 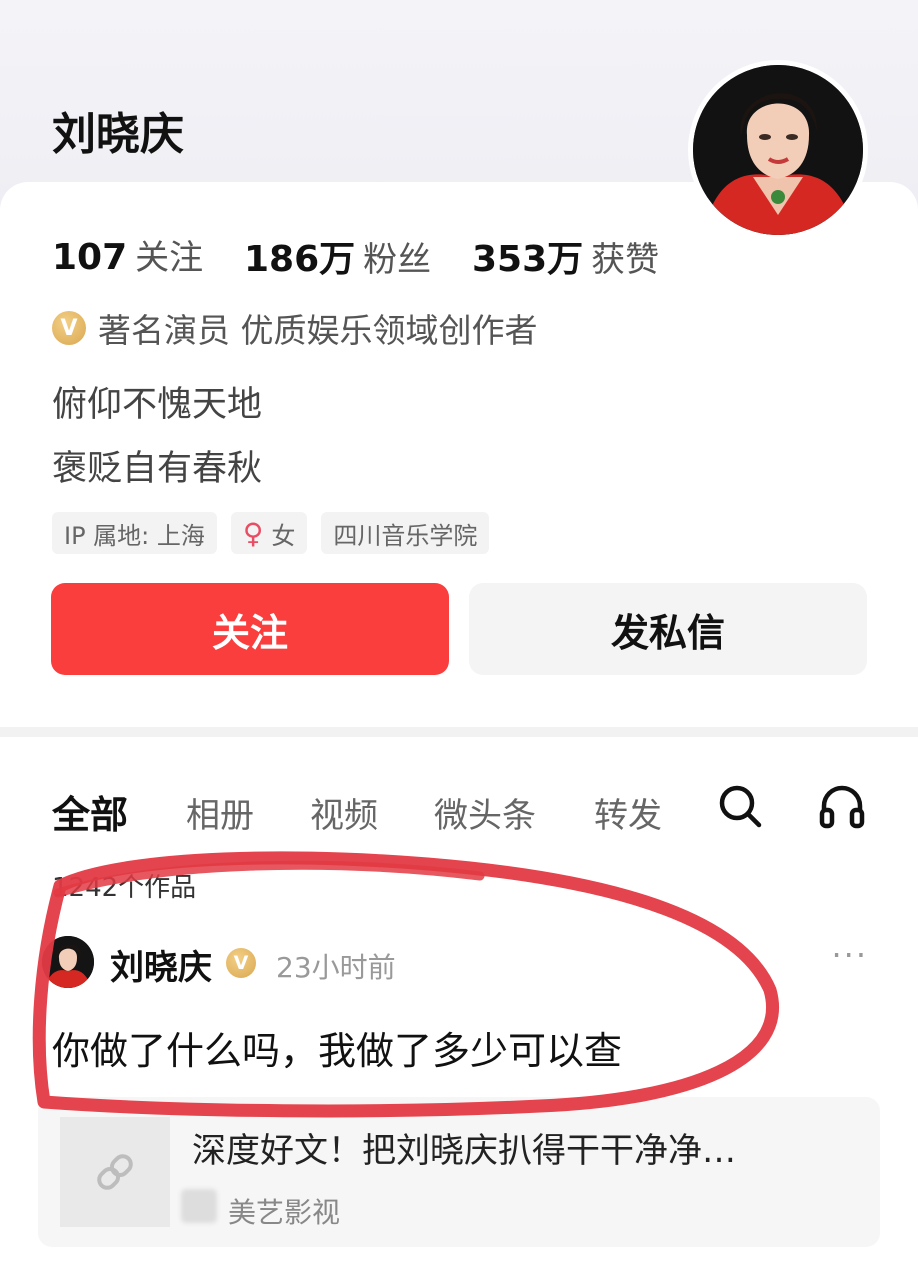 What do you see at coordinates (459, 732) in the screenshot?
I see `section-divider` at bounding box center [459, 732].